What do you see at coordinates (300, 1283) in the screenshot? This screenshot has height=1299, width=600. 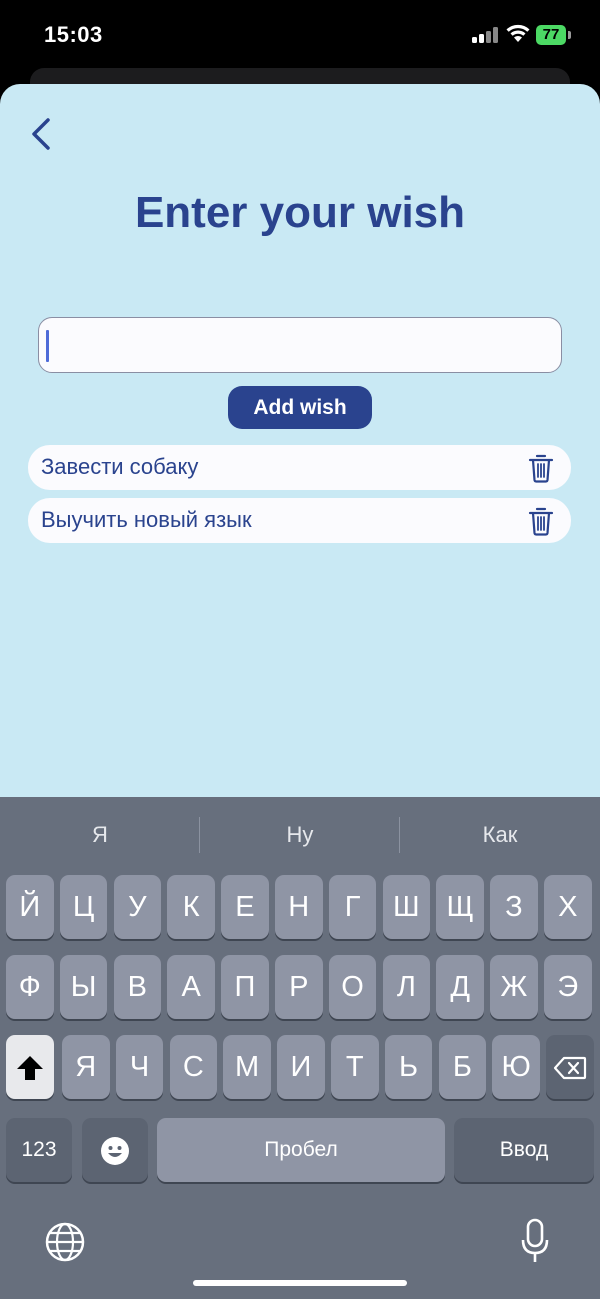 I see `home-indicator` at bounding box center [300, 1283].